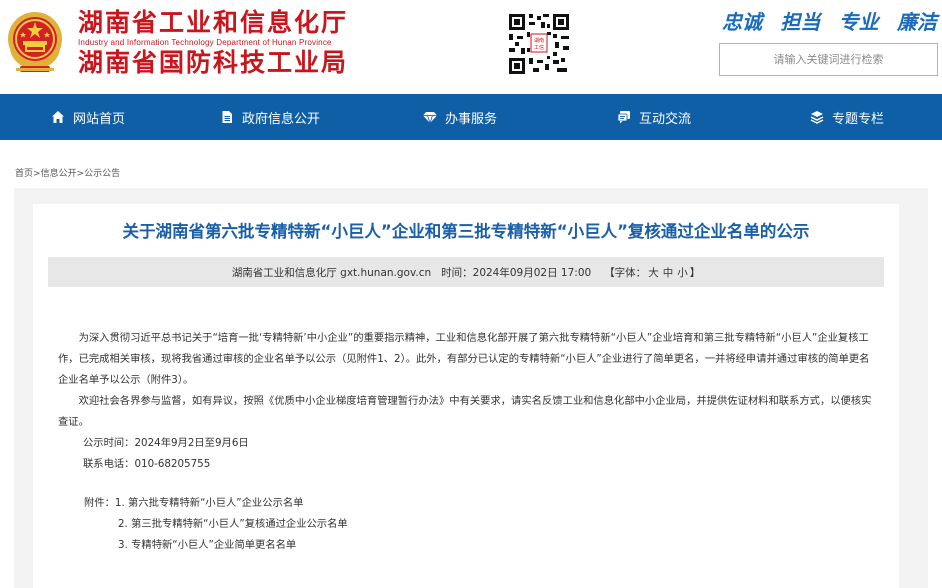 Image resolution: width=942 pixels, height=588 pixels. Describe the element at coordinates (98, 119) in the screenshot. I see `nav-item-label: 网站首页` at that location.